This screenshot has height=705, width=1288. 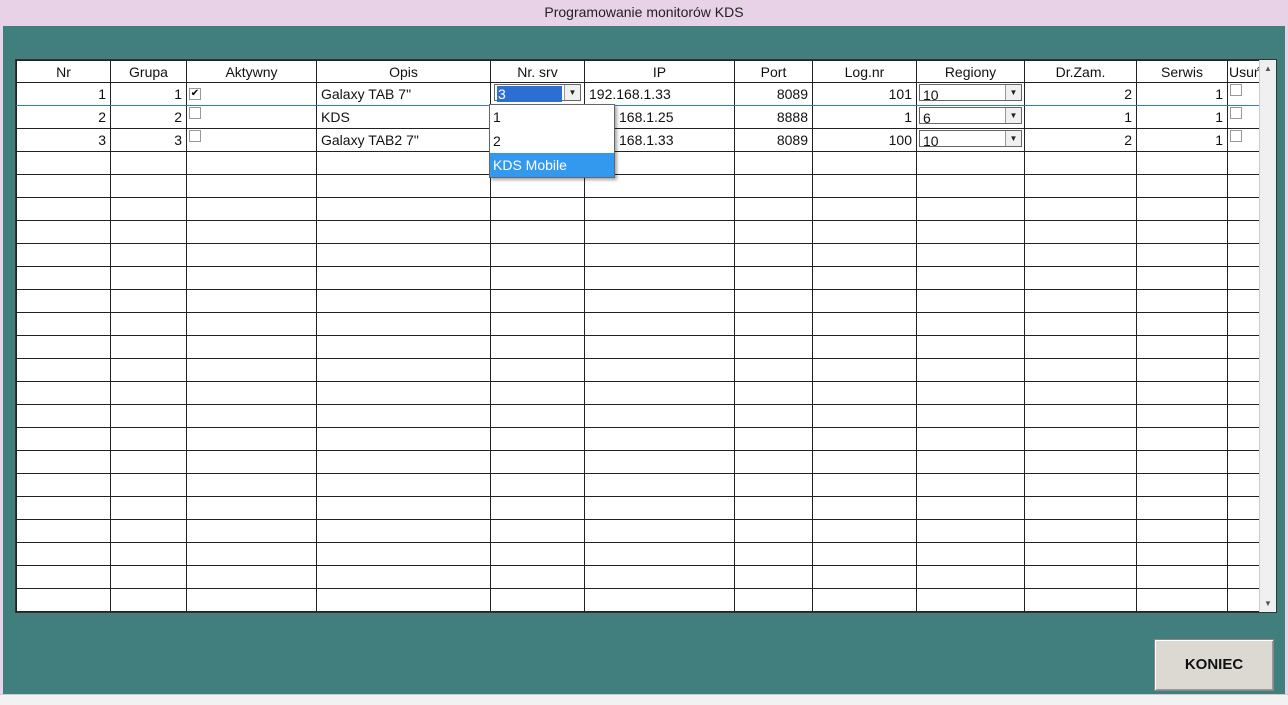 What do you see at coordinates (1182, 140) in the screenshot?
I see `cell-serwis: 1` at bounding box center [1182, 140].